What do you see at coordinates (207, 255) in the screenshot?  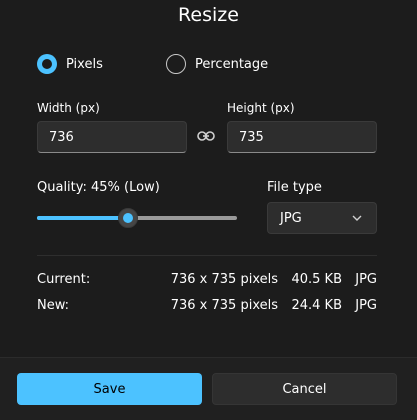 I see `divider` at bounding box center [207, 255].